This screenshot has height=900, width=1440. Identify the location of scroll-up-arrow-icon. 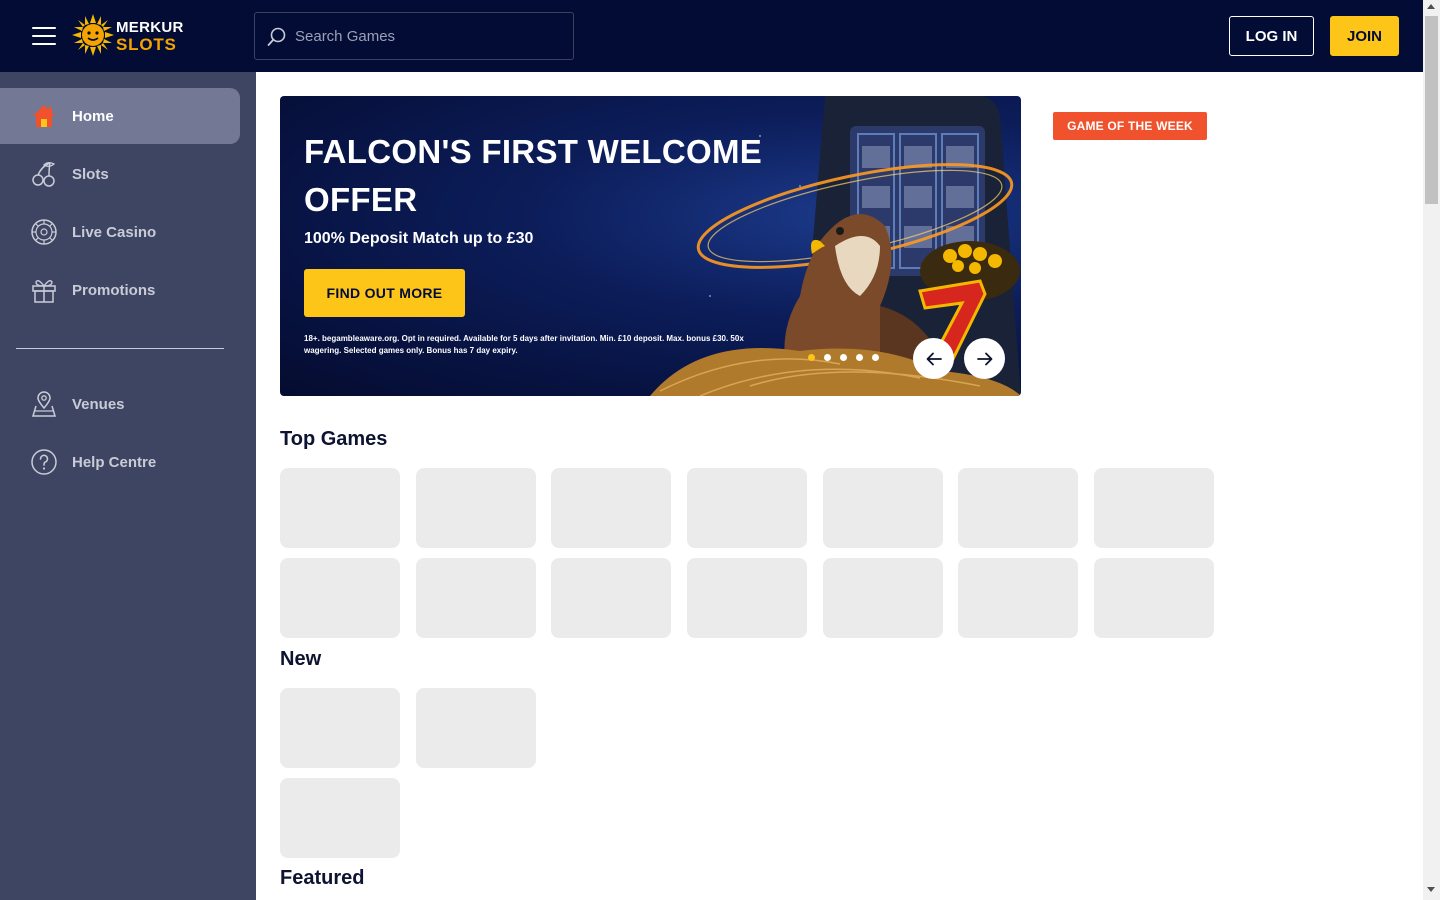
(1431, 6).